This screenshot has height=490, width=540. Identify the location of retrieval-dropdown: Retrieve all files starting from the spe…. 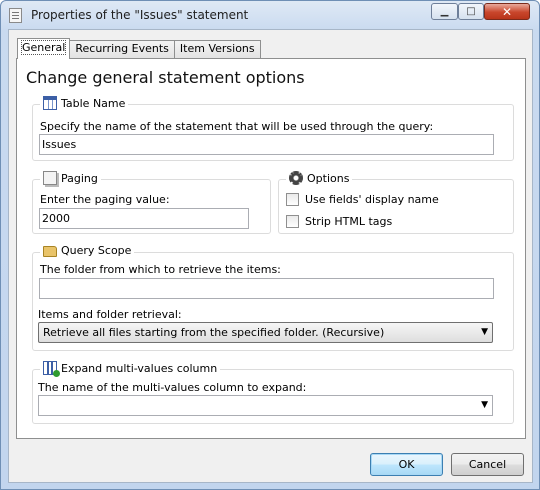
(265, 332).